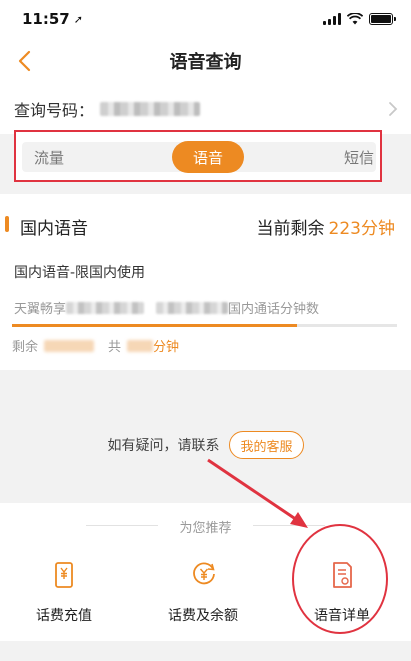 Image resolution: width=411 pixels, height=661 pixels. Describe the element at coordinates (49, 157) in the screenshot. I see `tab-data-flow: 流量` at that location.